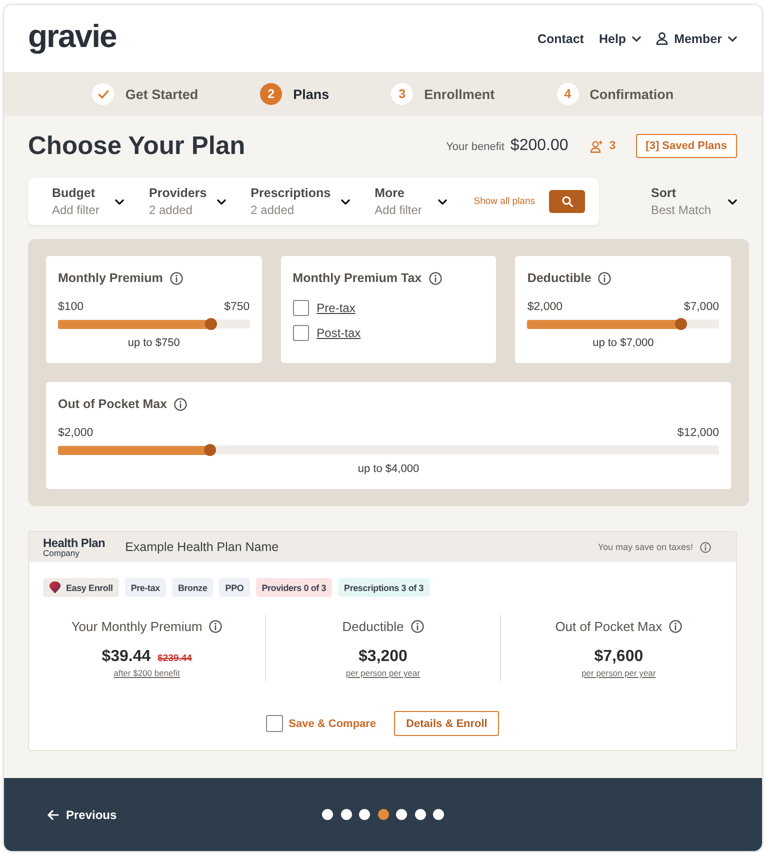  Describe the element at coordinates (271, 94) in the screenshot. I see `step-number: 2` at that location.